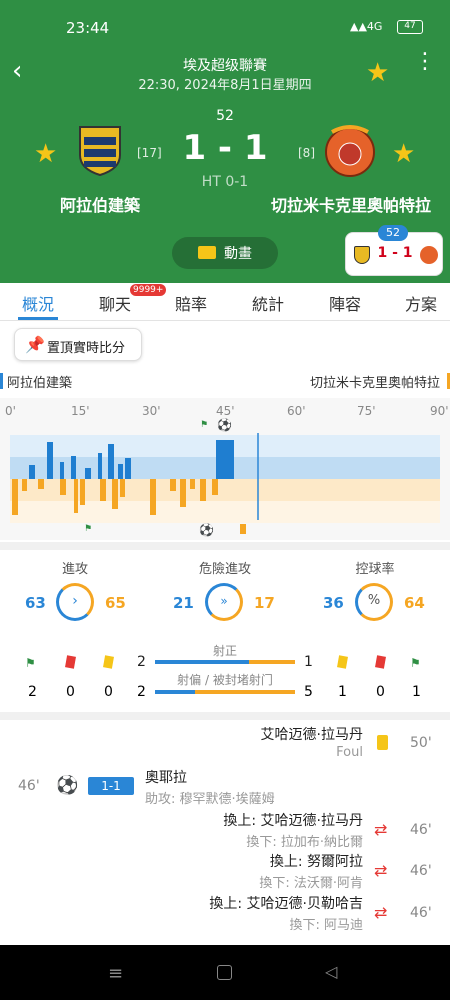  I want to click on timeline-team-row: 阿拉伯建築 切拉米卡克里奧帕特拉, so click(225, 381).